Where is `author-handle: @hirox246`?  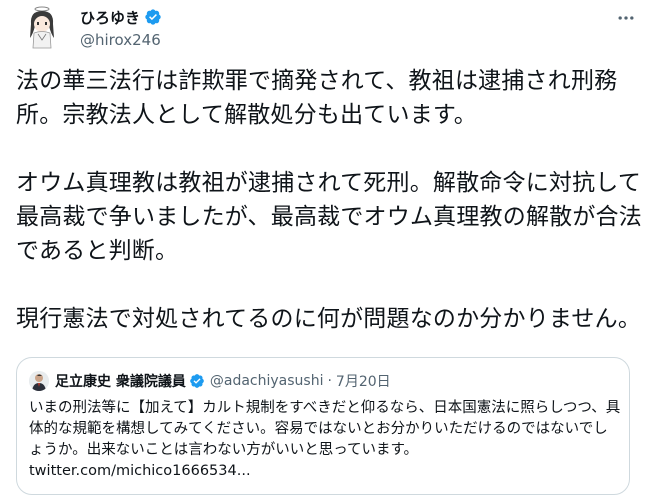 author-handle: @hirox246 is located at coordinates (121, 40).